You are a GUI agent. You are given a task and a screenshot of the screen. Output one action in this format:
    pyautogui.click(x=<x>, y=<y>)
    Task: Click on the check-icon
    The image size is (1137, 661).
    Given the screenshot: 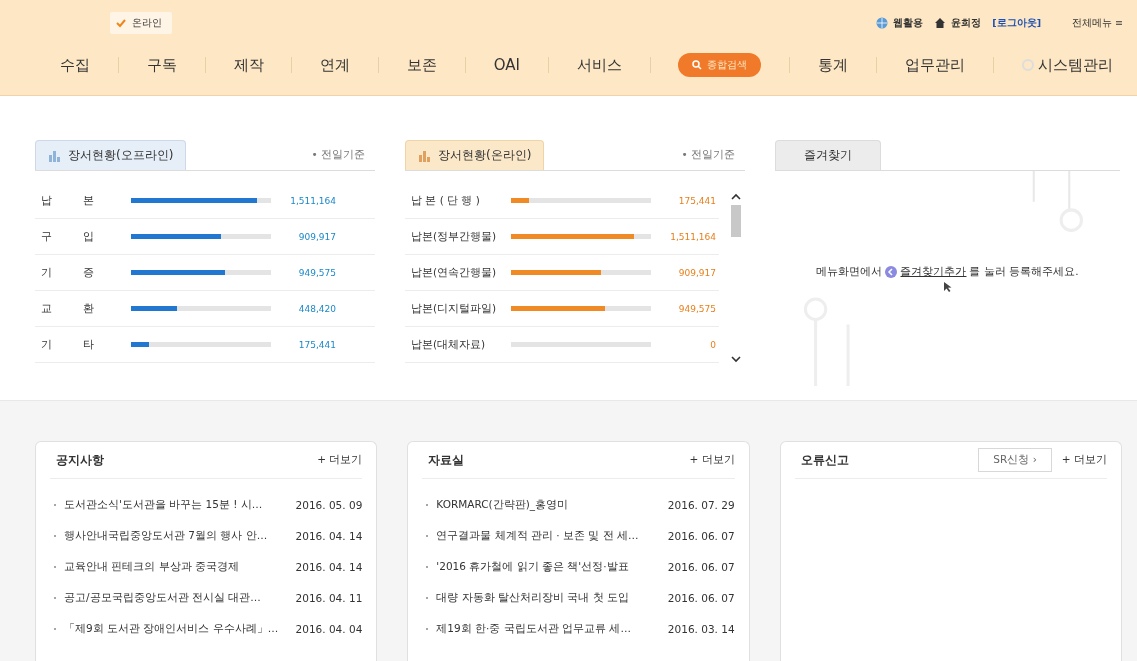 What is the action you would take?
    pyautogui.click(x=121, y=23)
    